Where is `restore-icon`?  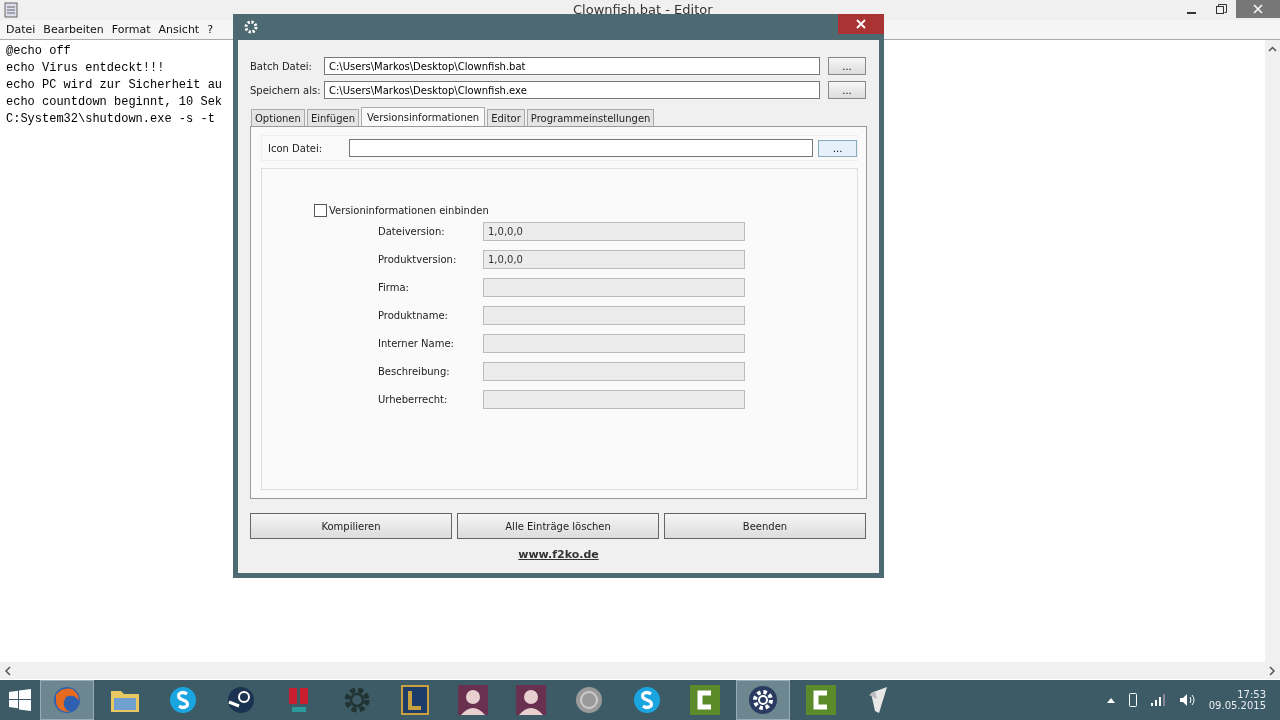
restore-icon is located at coordinates (1221, 9).